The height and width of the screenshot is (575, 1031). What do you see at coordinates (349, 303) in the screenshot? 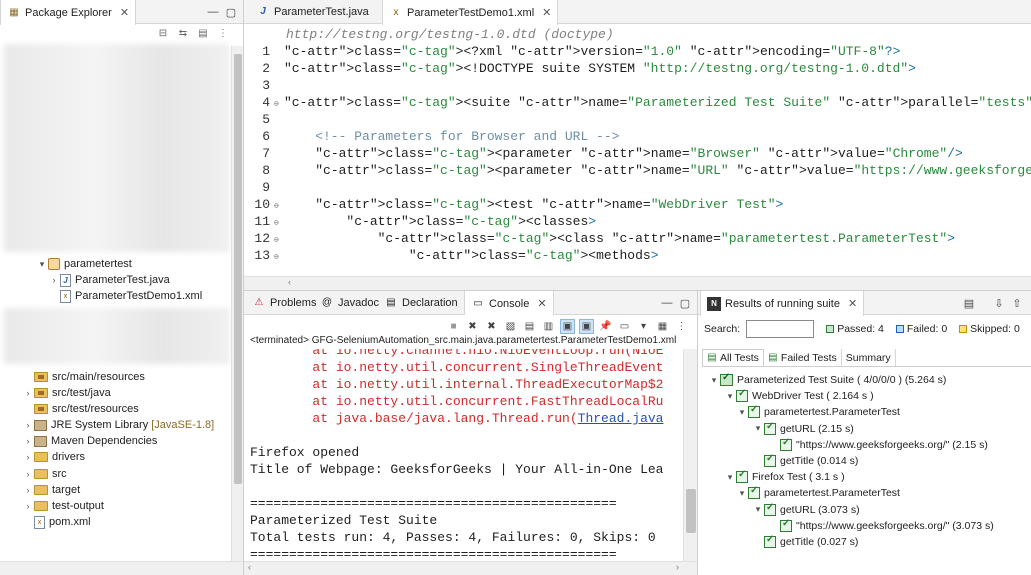
I see `tab-javadoc: @ Javadoc` at bounding box center [349, 303].